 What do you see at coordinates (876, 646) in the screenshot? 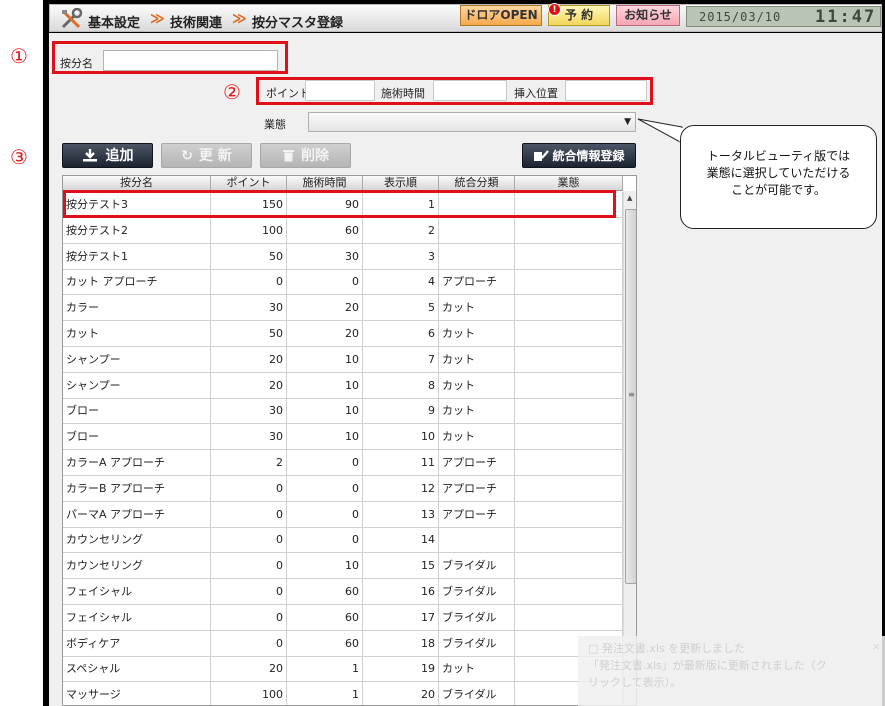
I see `close-icon: ×` at bounding box center [876, 646].